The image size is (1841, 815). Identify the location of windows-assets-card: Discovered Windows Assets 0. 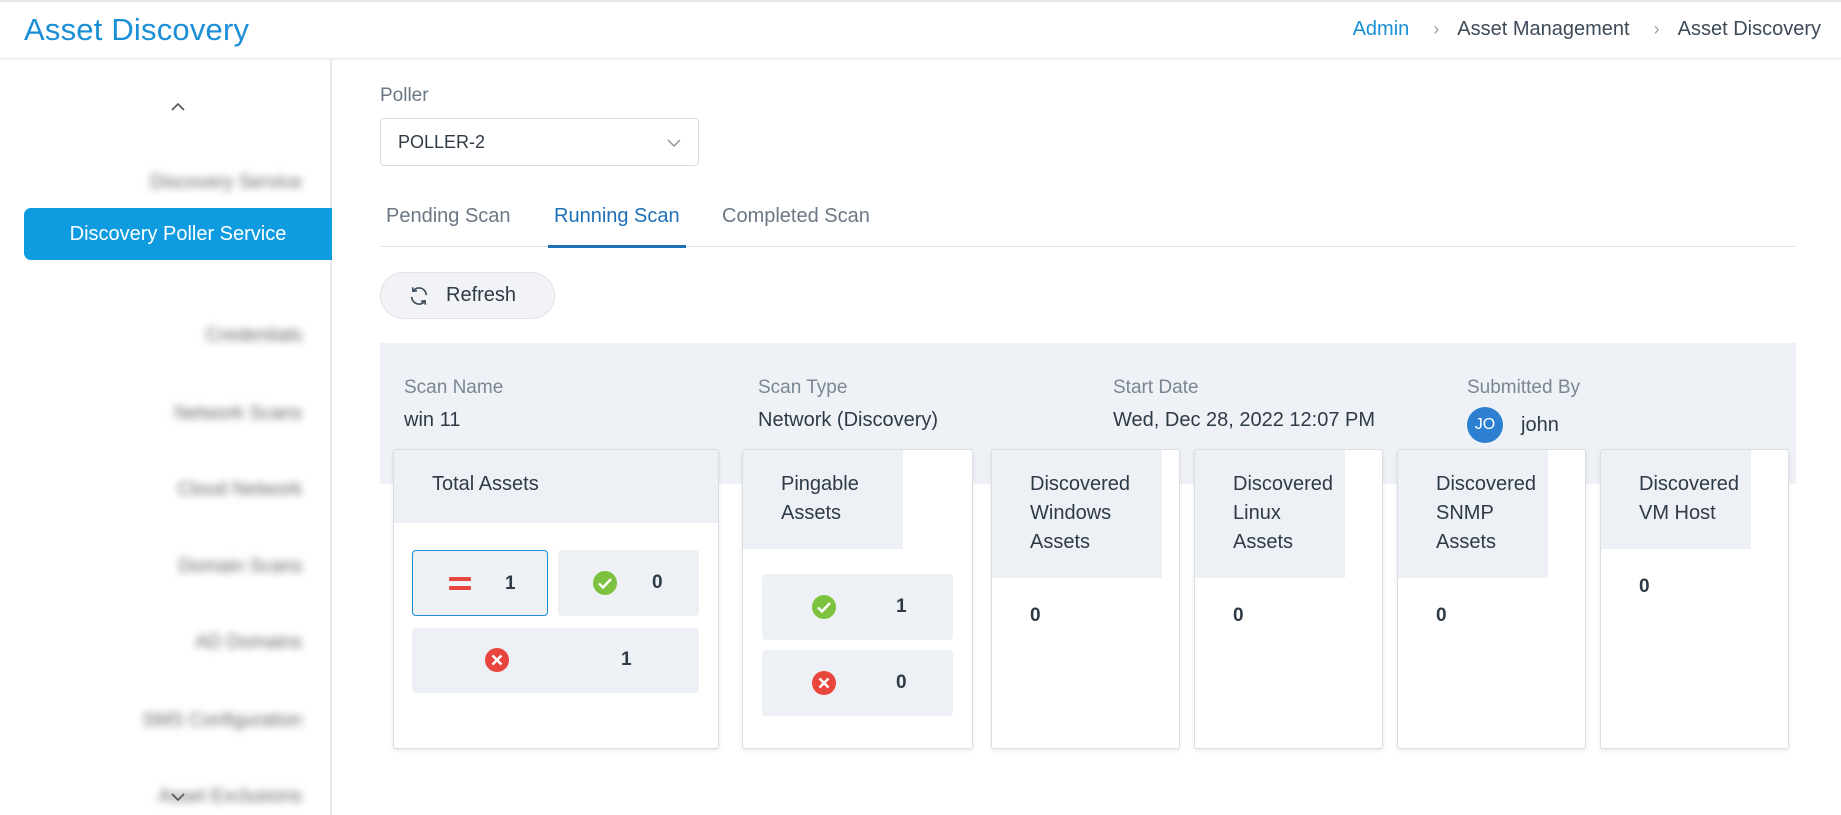
(1085, 599).